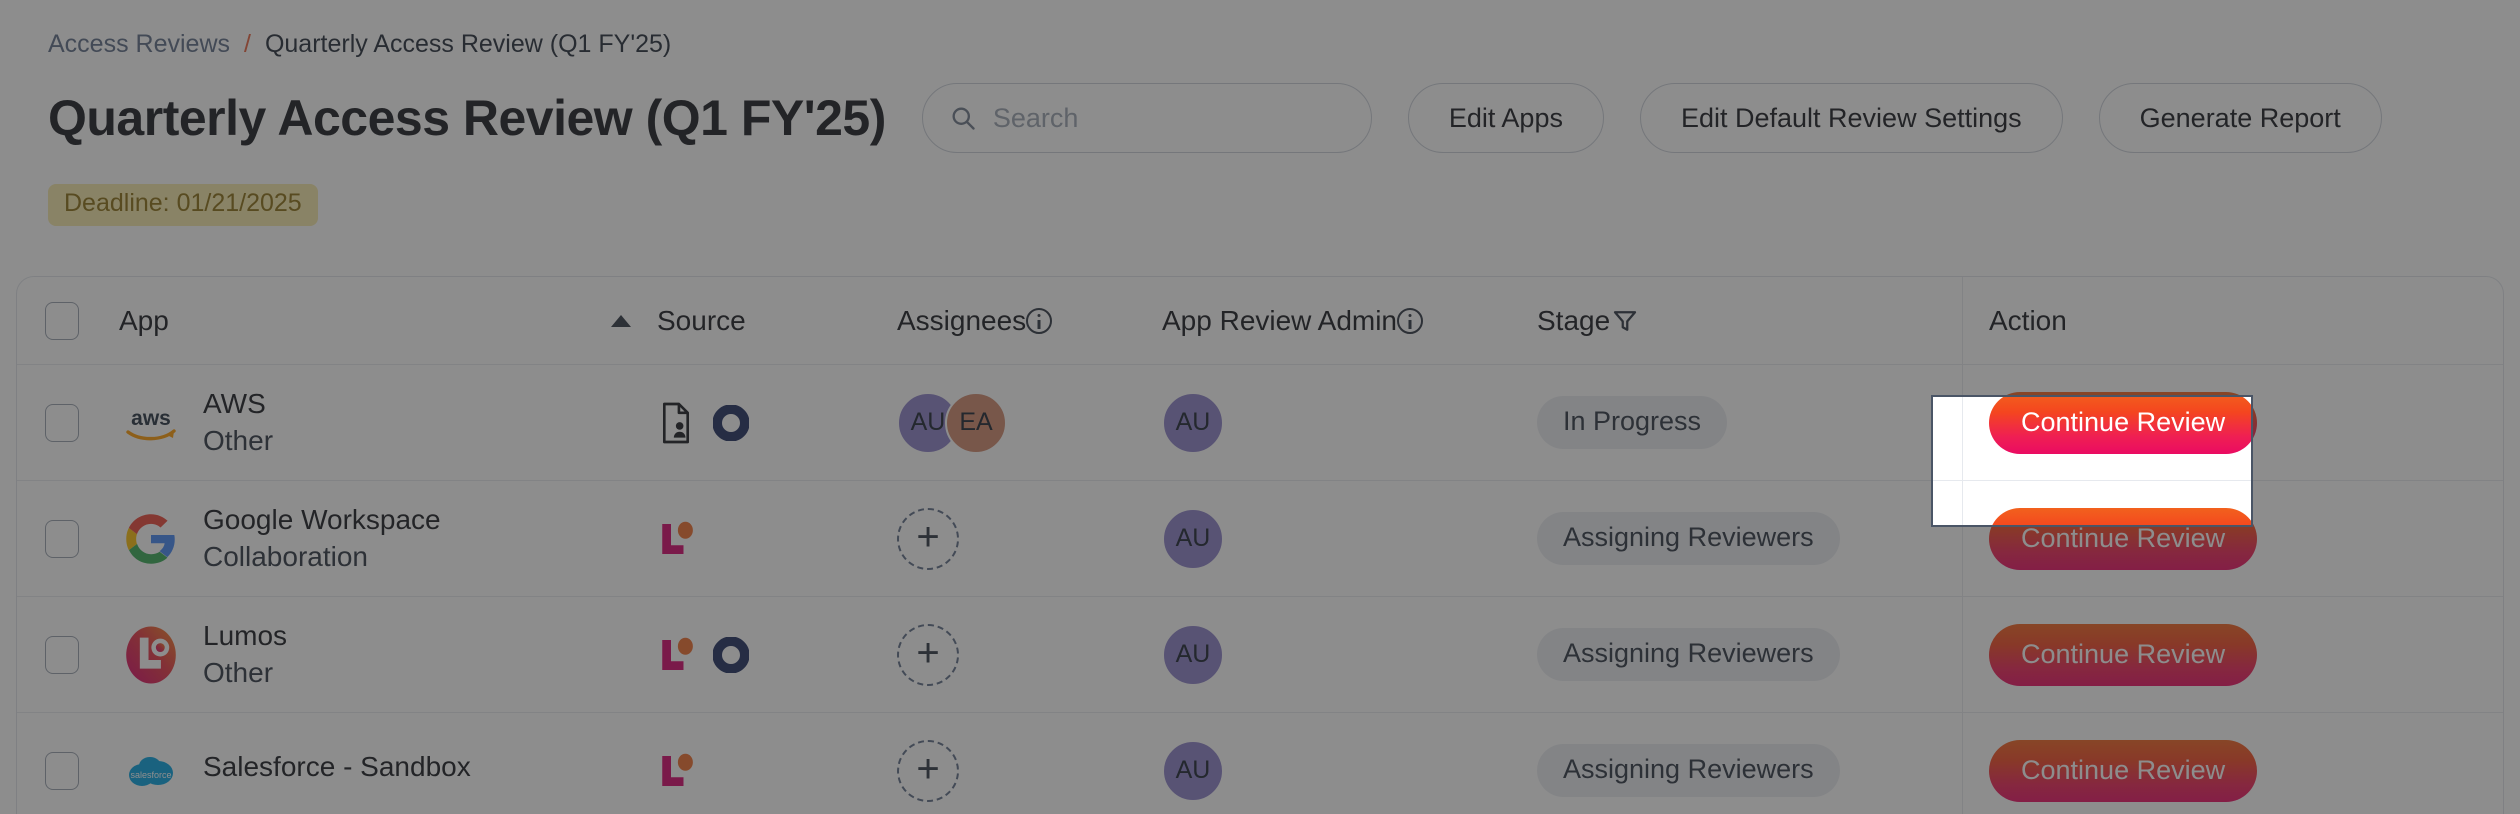 This screenshot has height=814, width=2520. I want to click on search-input: Search, so click(1146, 118).